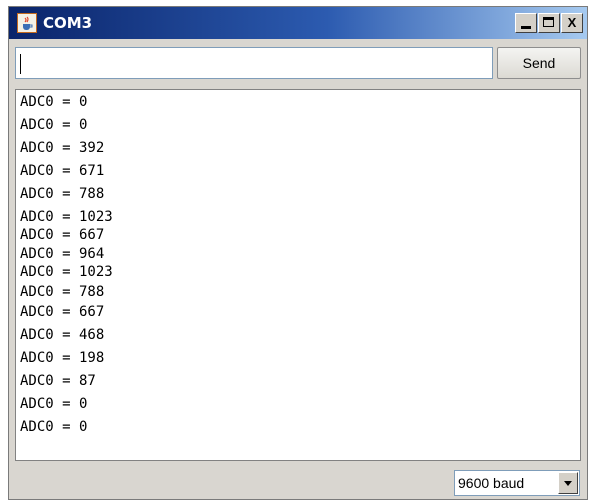 This screenshot has height=504, width=595. Describe the element at coordinates (27, 23) in the screenshot. I see `java-cup-icon` at that location.